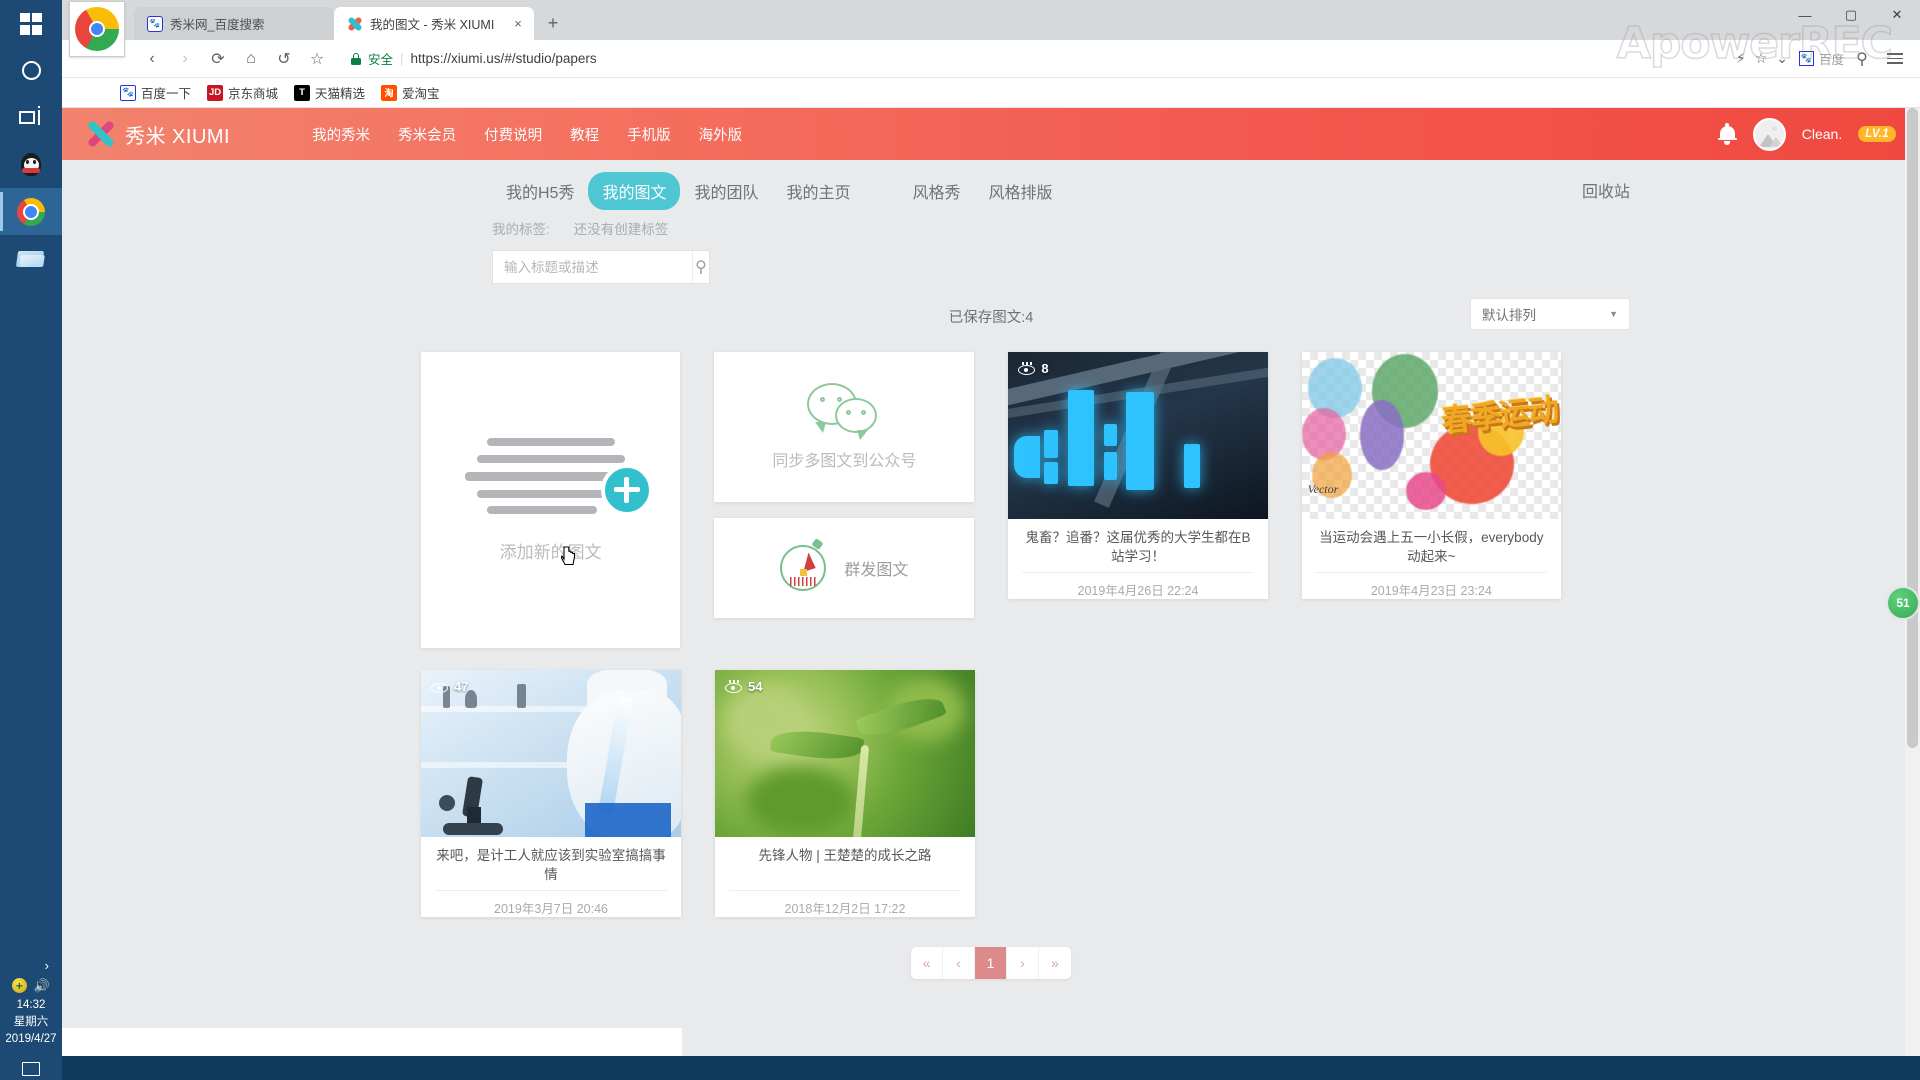  Describe the element at coordinates (1769, 134) in the screenshot. I see `avatar` at that location.